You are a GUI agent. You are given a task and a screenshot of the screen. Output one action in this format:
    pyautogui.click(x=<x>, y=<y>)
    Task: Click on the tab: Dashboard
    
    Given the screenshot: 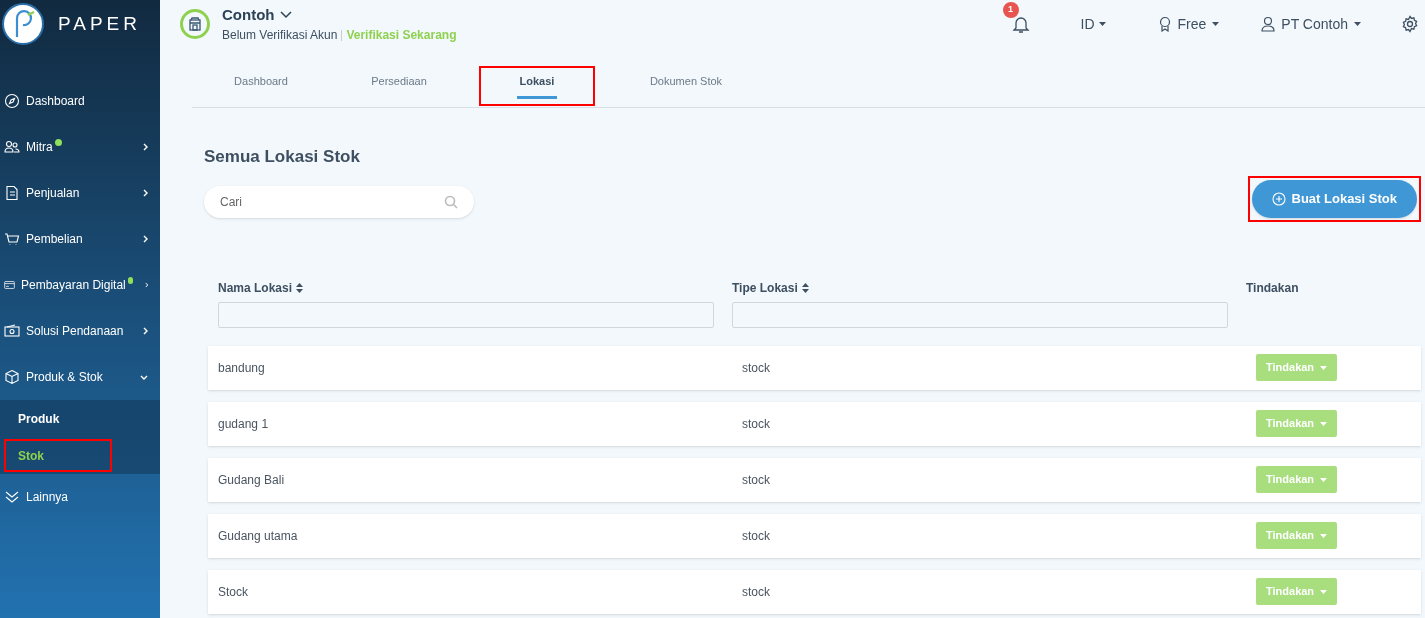 What is the action you would take?
    pyautogui.click(x=261, y=86)
    